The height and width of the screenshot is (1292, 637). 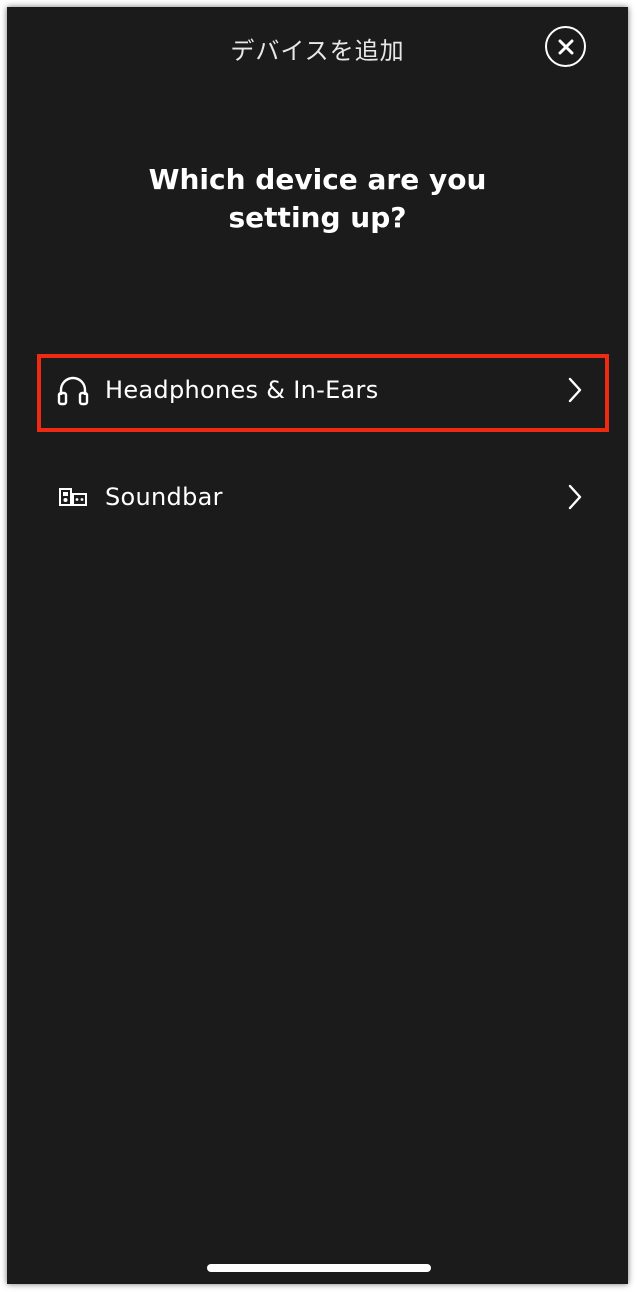 What do you see at coordinates (317, 497) in the screenshot?
I see `device-option-soundbar: Soundbar` at bounding box center [317, 497].